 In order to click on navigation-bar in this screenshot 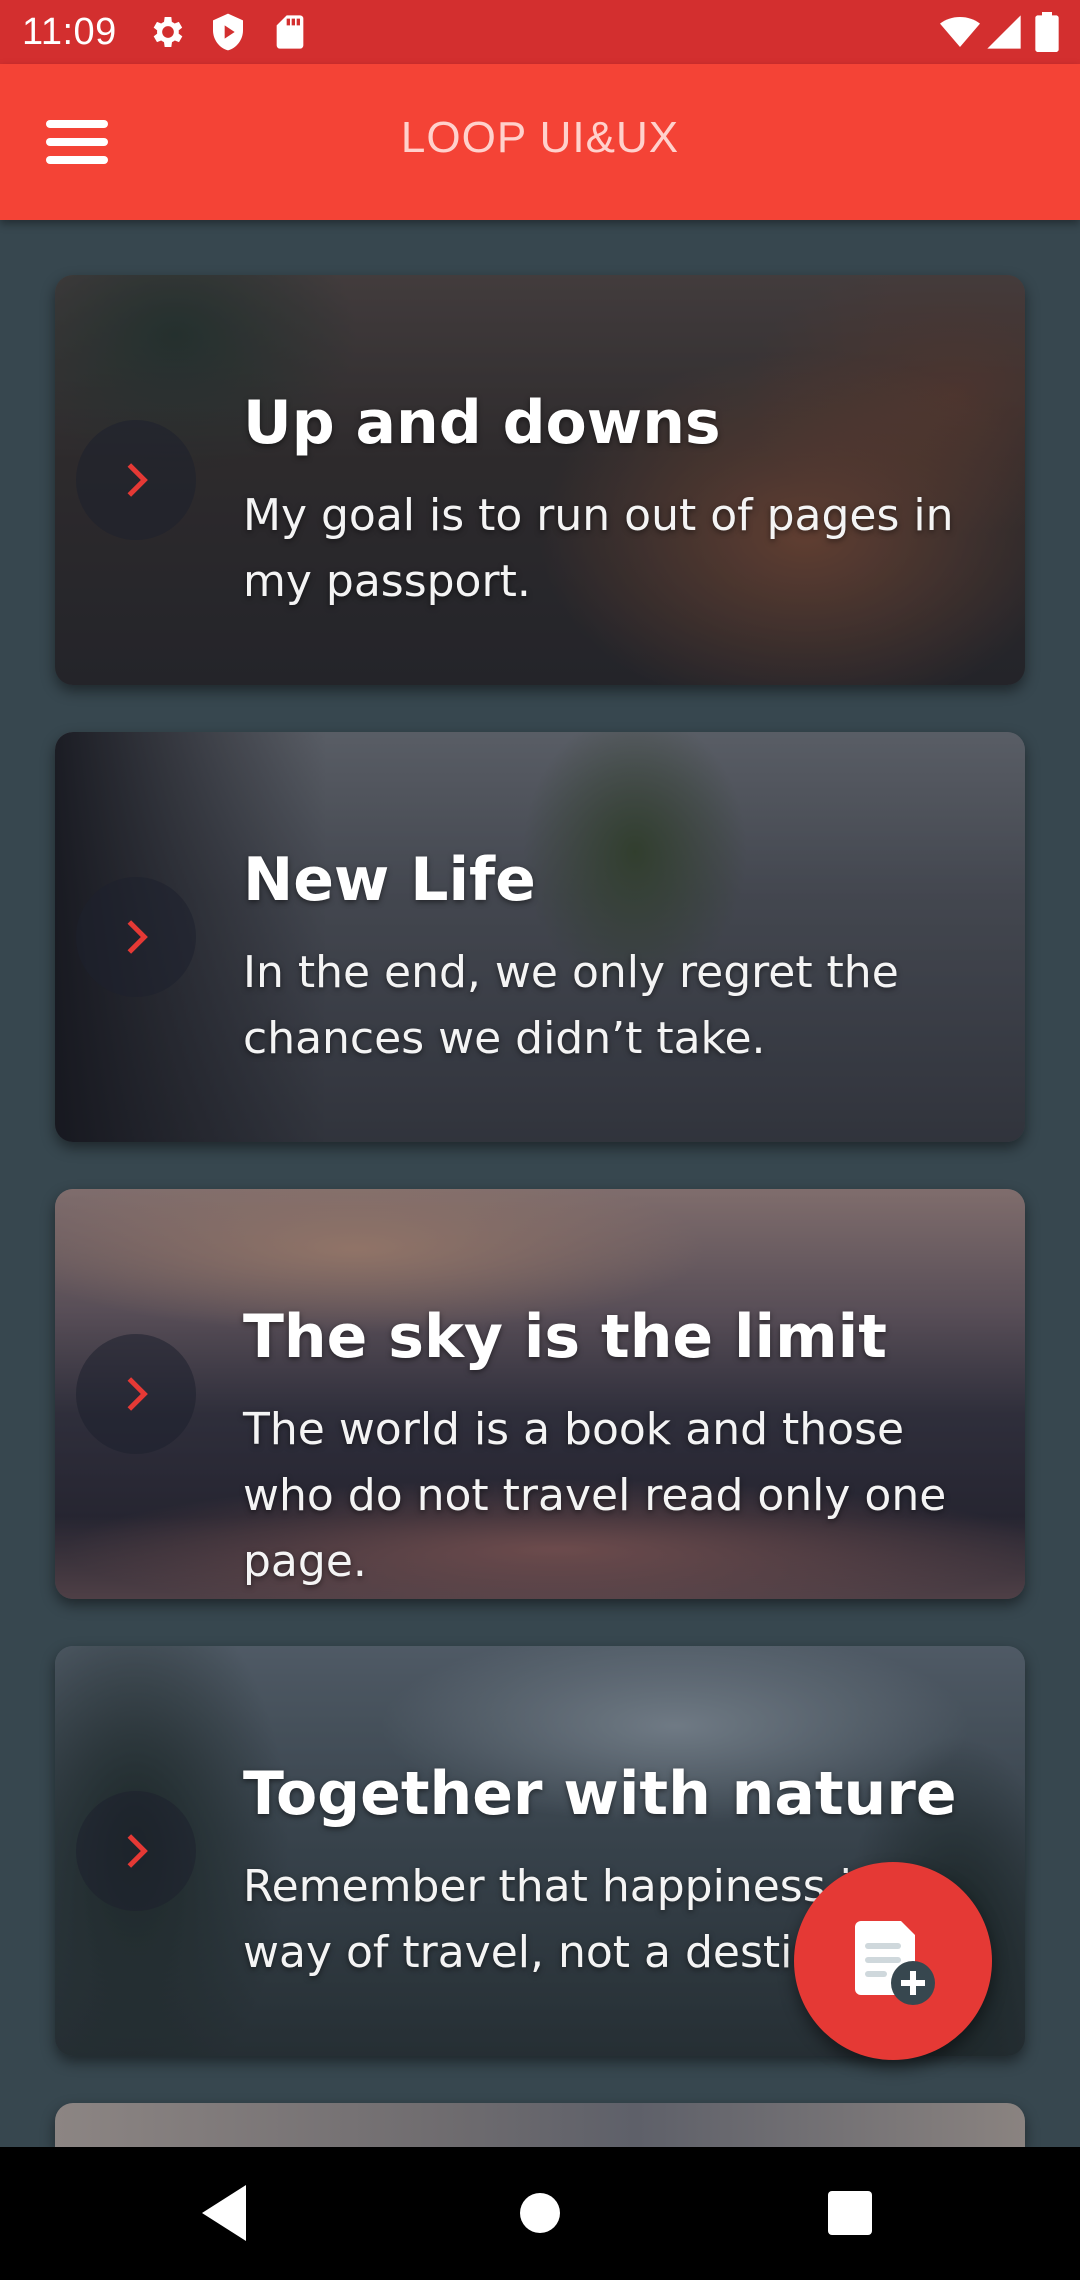, I will do `click(540, 2213)`.